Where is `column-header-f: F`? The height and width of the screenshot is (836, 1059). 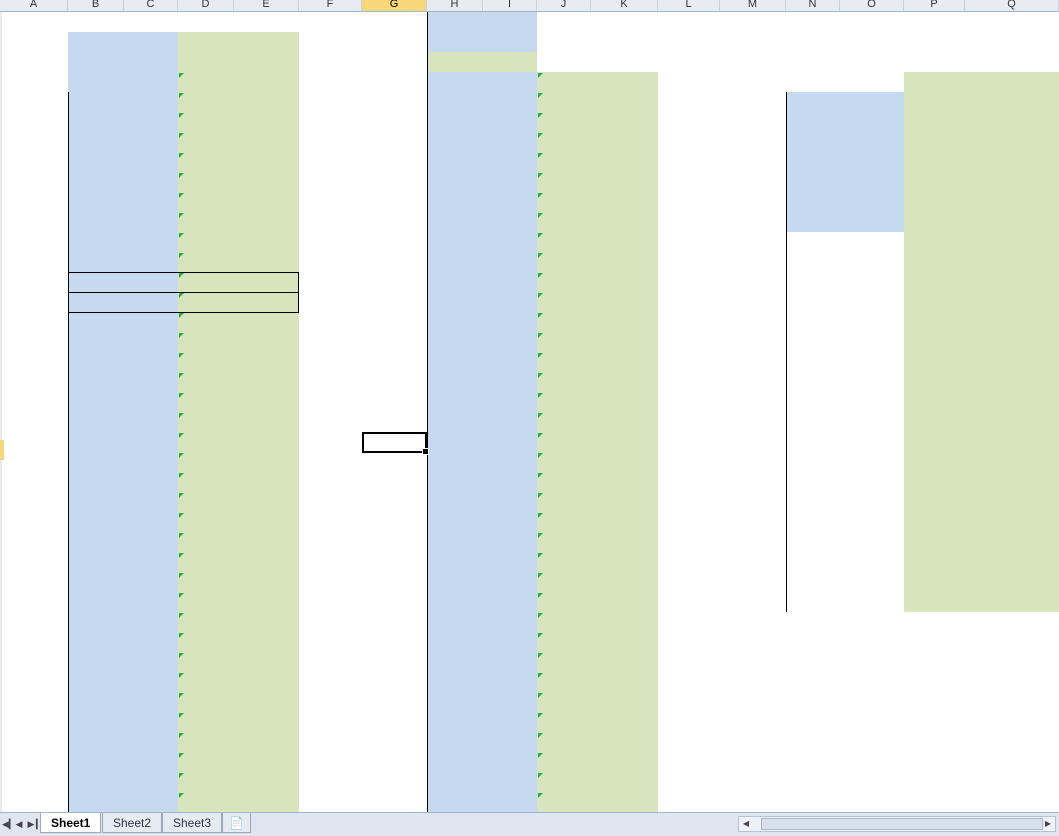
column-header-f: F is located at coordinates (330, 5).